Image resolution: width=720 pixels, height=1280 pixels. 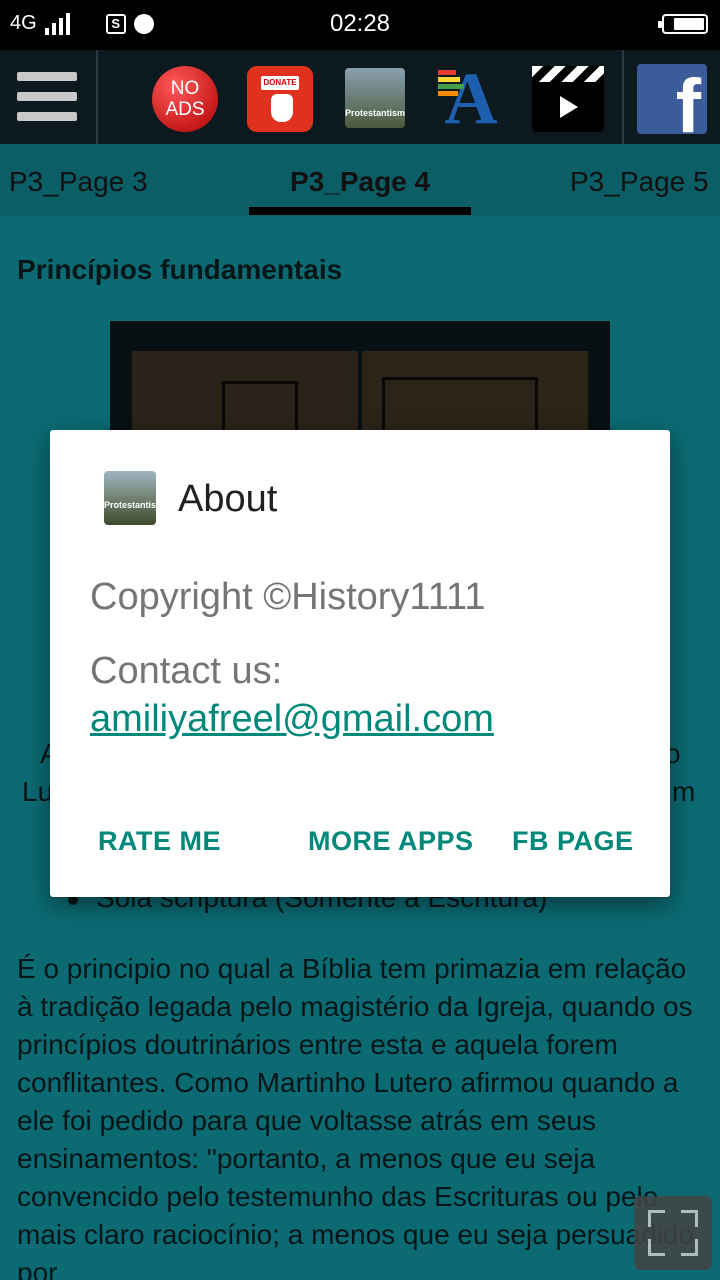 I want to click on more-apps-button: MORE APPS, so click(x=391, y=841).